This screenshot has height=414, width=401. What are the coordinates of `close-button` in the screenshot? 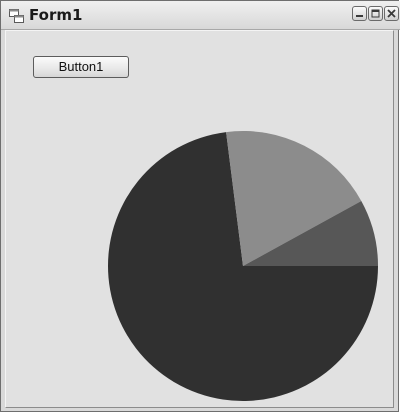 It's located at (391, 13).